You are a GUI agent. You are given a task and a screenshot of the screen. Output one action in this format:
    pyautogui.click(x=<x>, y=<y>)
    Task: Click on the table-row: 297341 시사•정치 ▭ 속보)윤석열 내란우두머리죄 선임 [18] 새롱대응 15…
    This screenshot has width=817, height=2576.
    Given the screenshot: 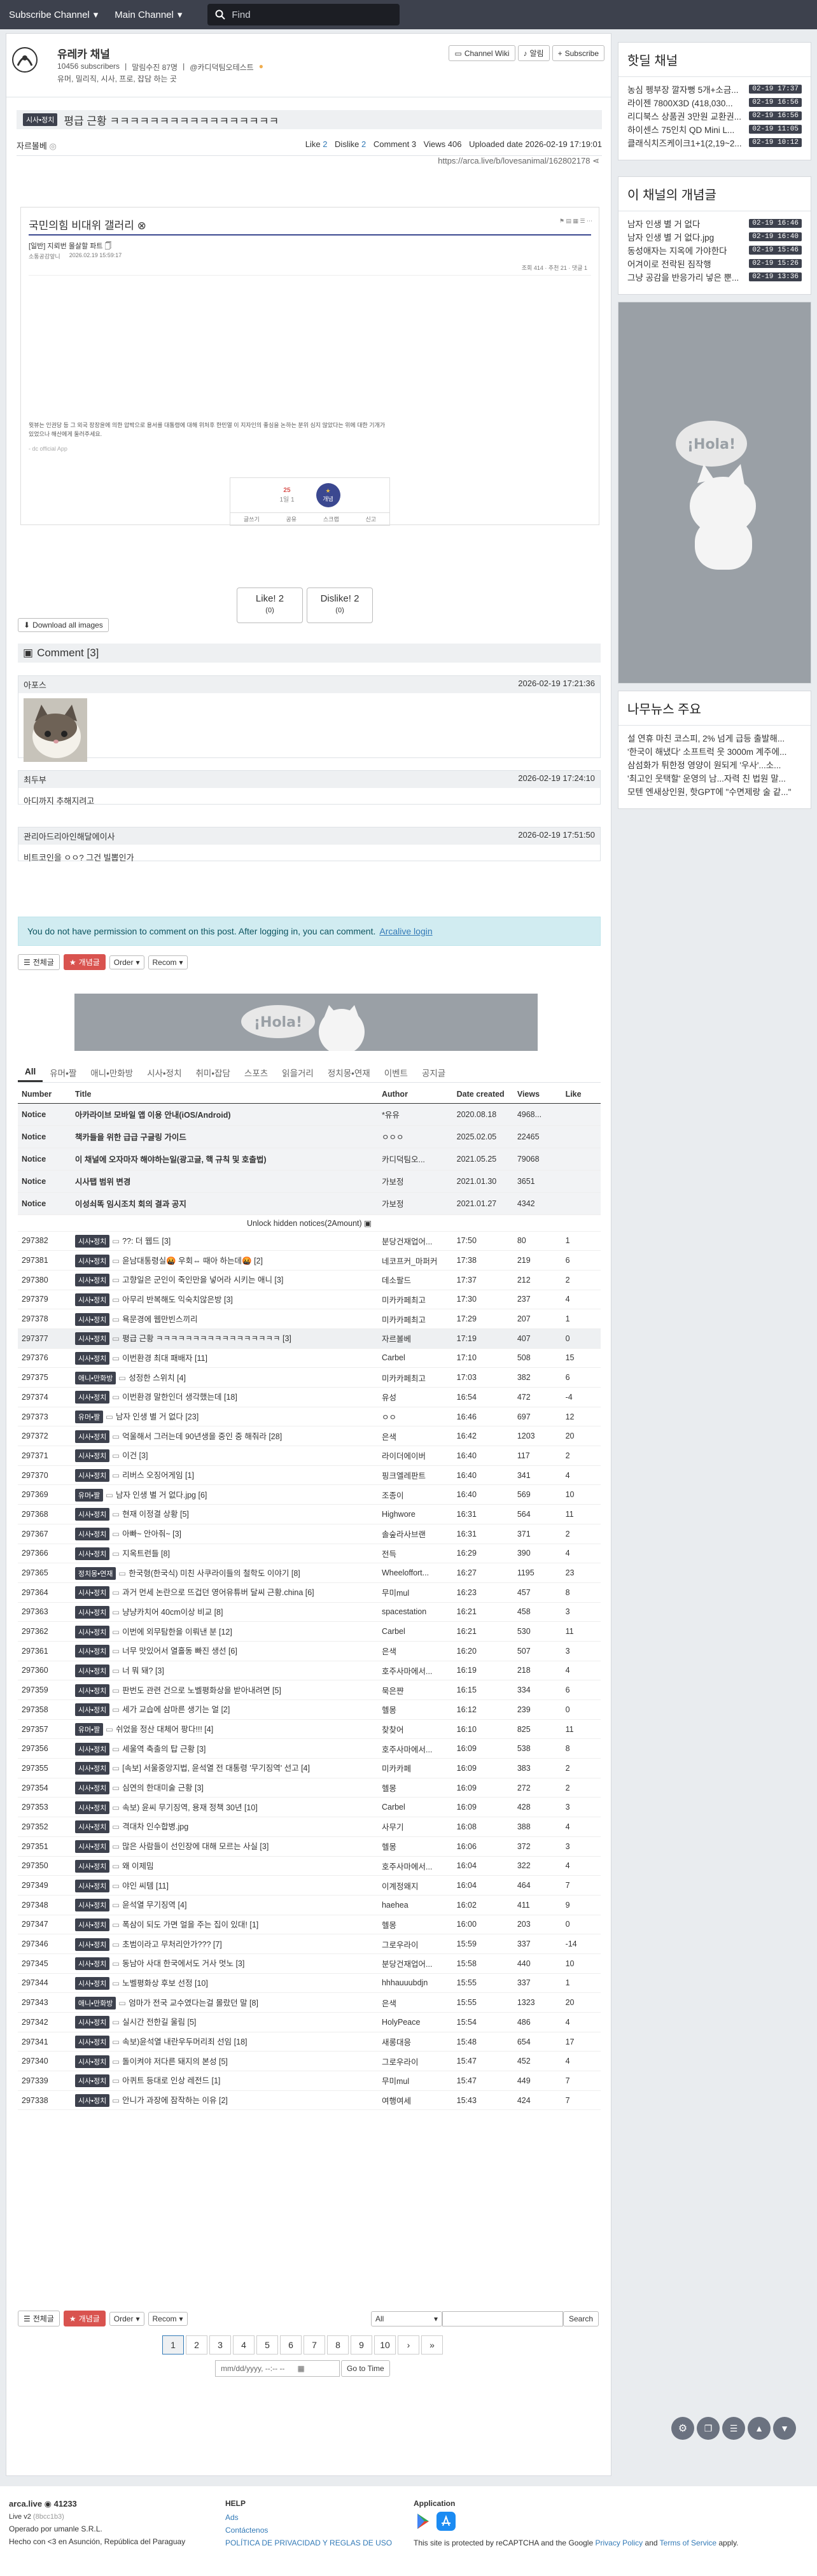 What is the action you would take?
    pyautogui.click(x=310, y=2042)
    